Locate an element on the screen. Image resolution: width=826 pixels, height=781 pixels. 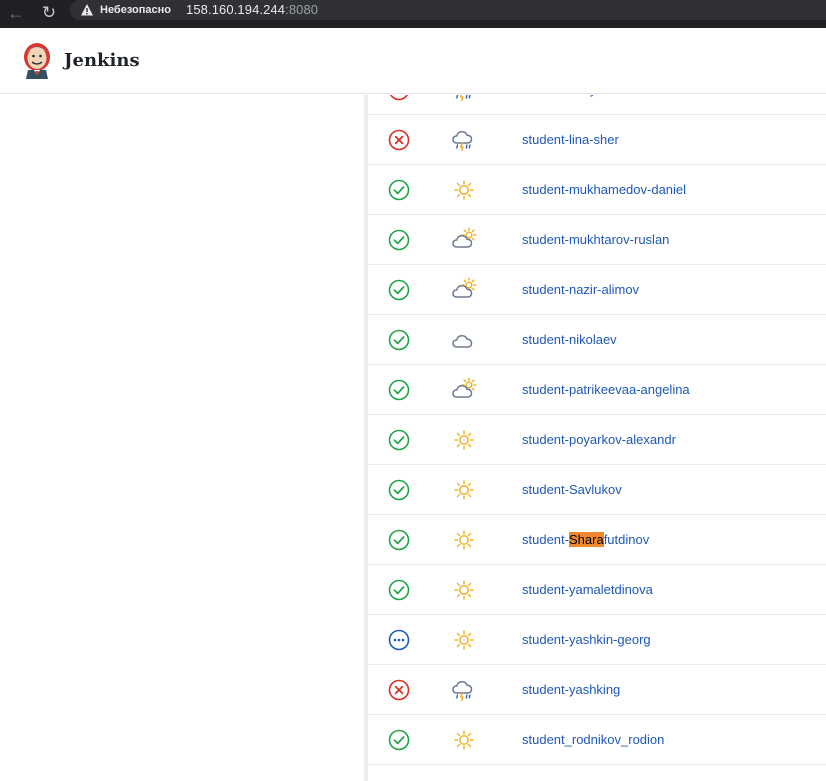
job-name-part: student-yashkin-georg is located at coordinates (586, 639).